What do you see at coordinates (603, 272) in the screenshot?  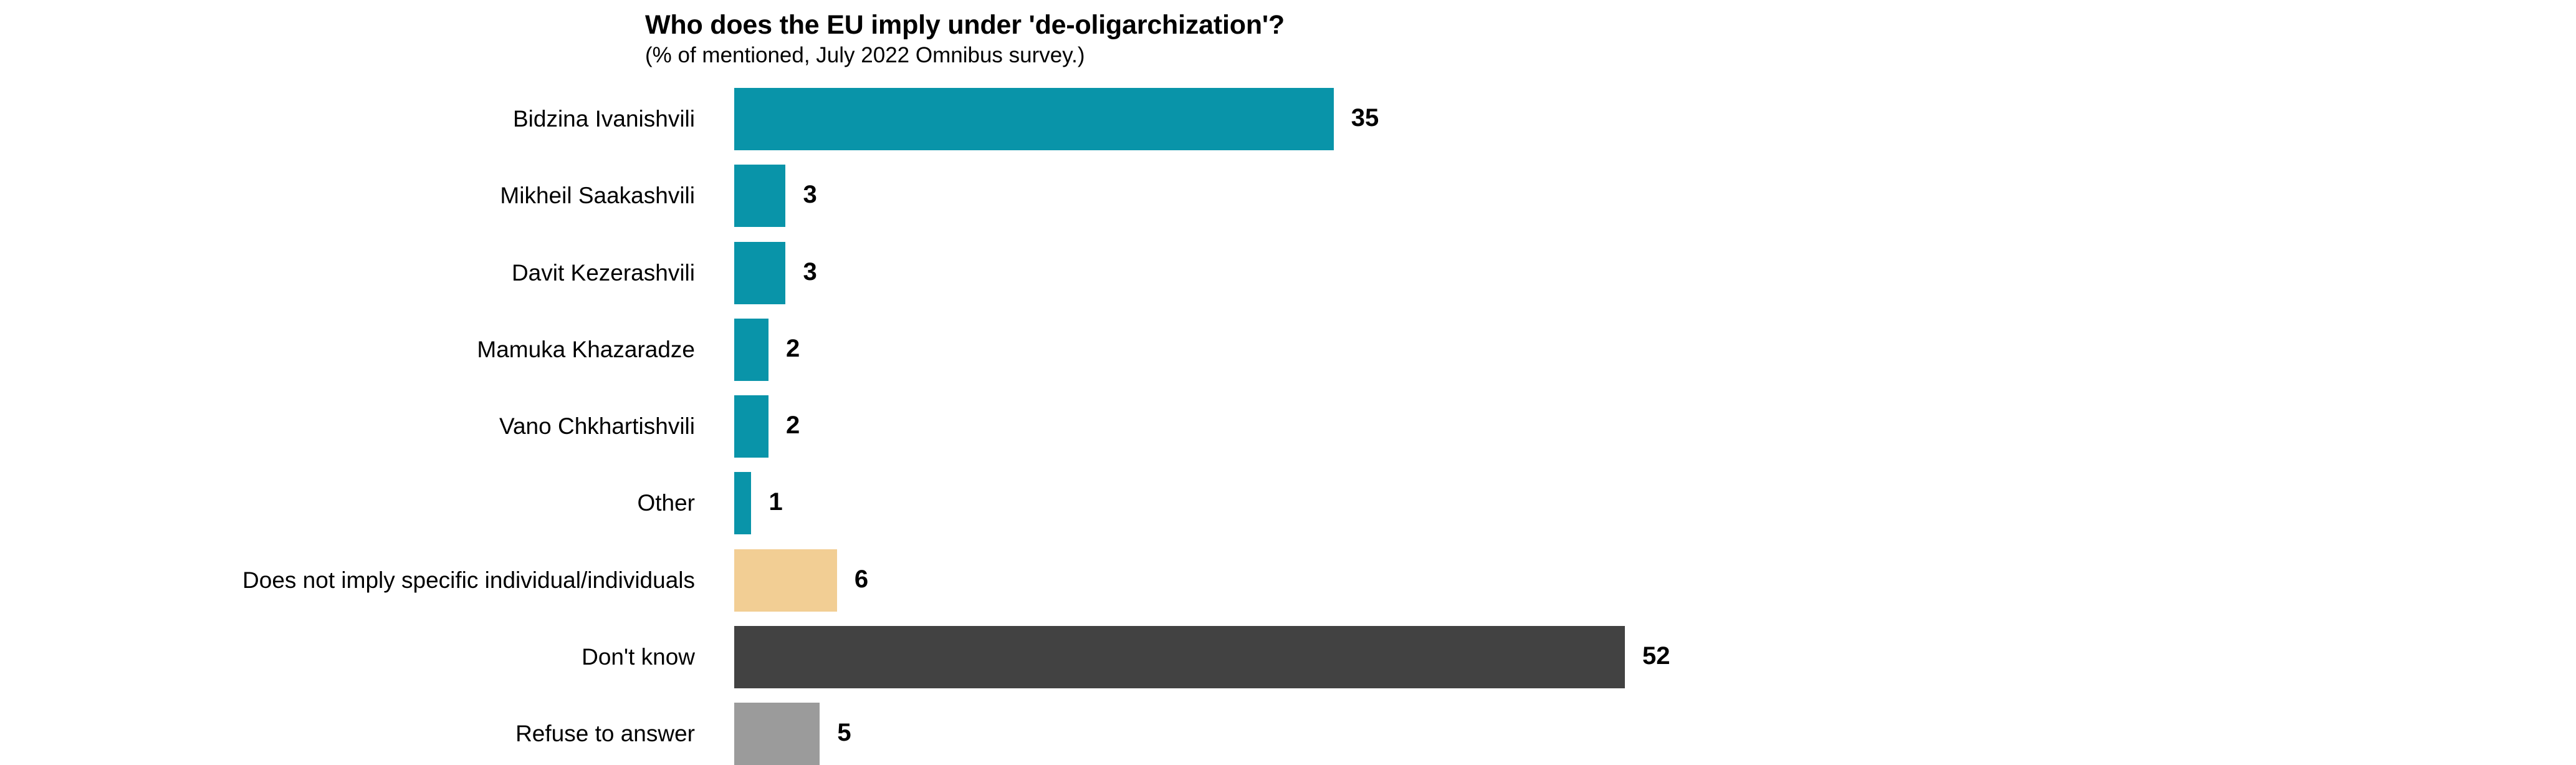 I see `category-label: Davit Kezerashvili` at bounding box center [603, 272].